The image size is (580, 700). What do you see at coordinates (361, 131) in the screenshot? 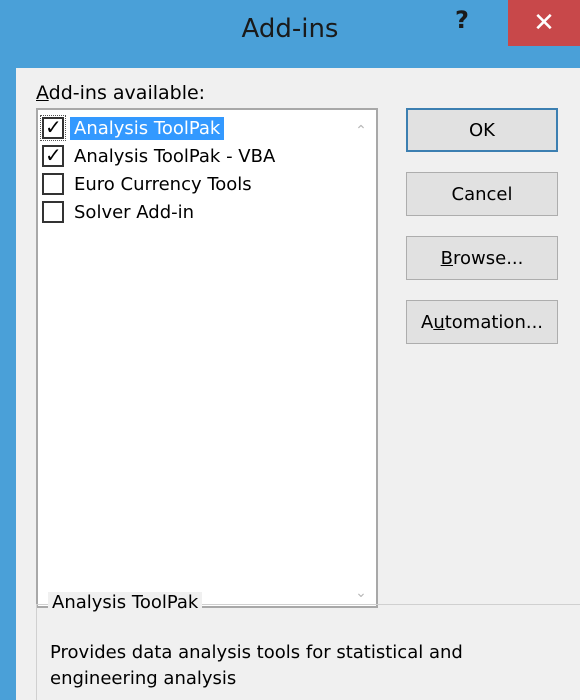
I see `scroll-up-arrow-icon: ⌃` at bounding box center [361, 131].